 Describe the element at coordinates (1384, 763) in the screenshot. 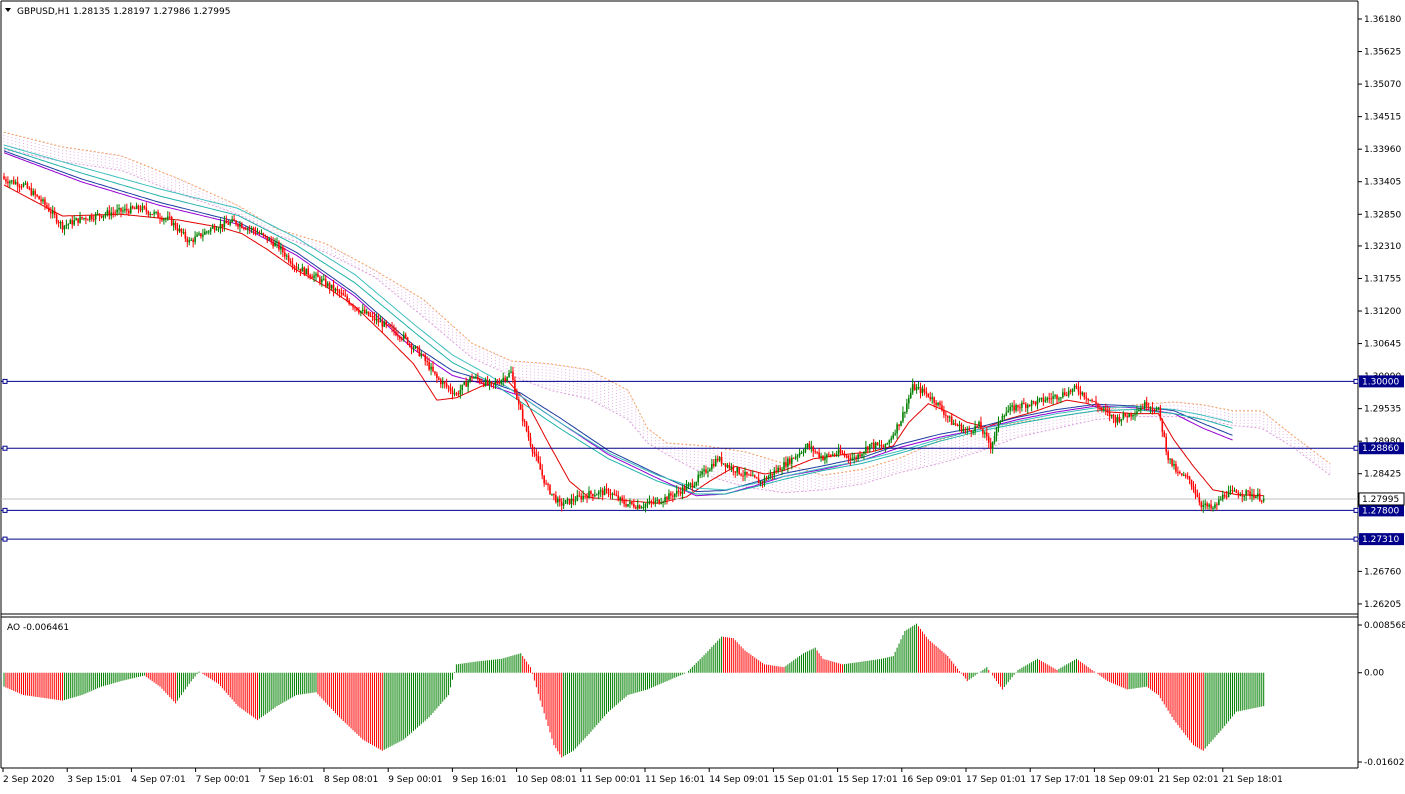

I see `ao-tick-label: -0.016021` at that location.